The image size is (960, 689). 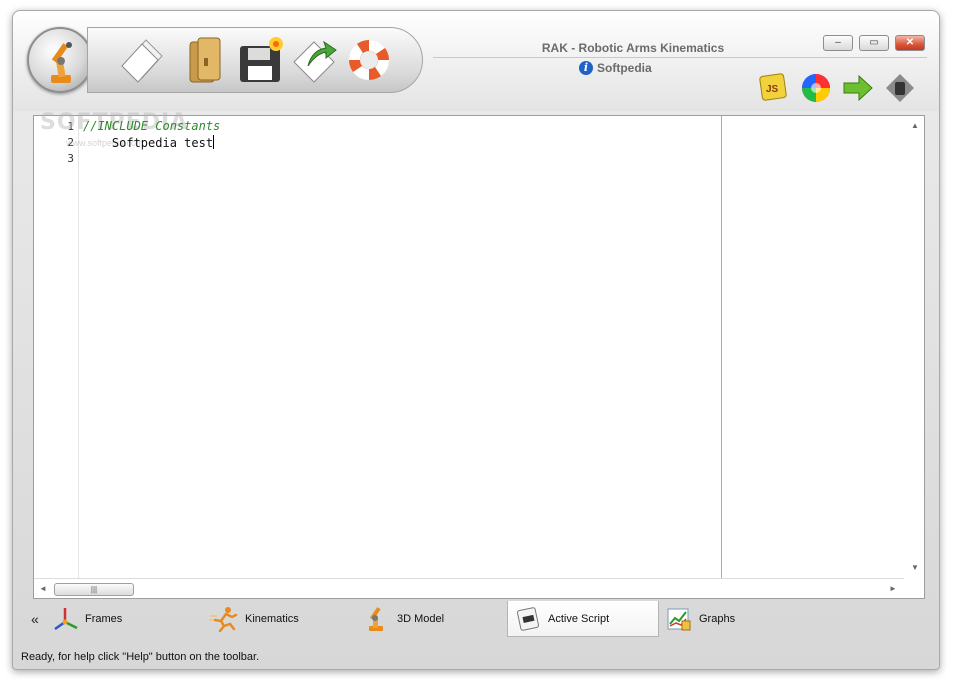 I want to click on save-as-button, so click(x=315, y=60).